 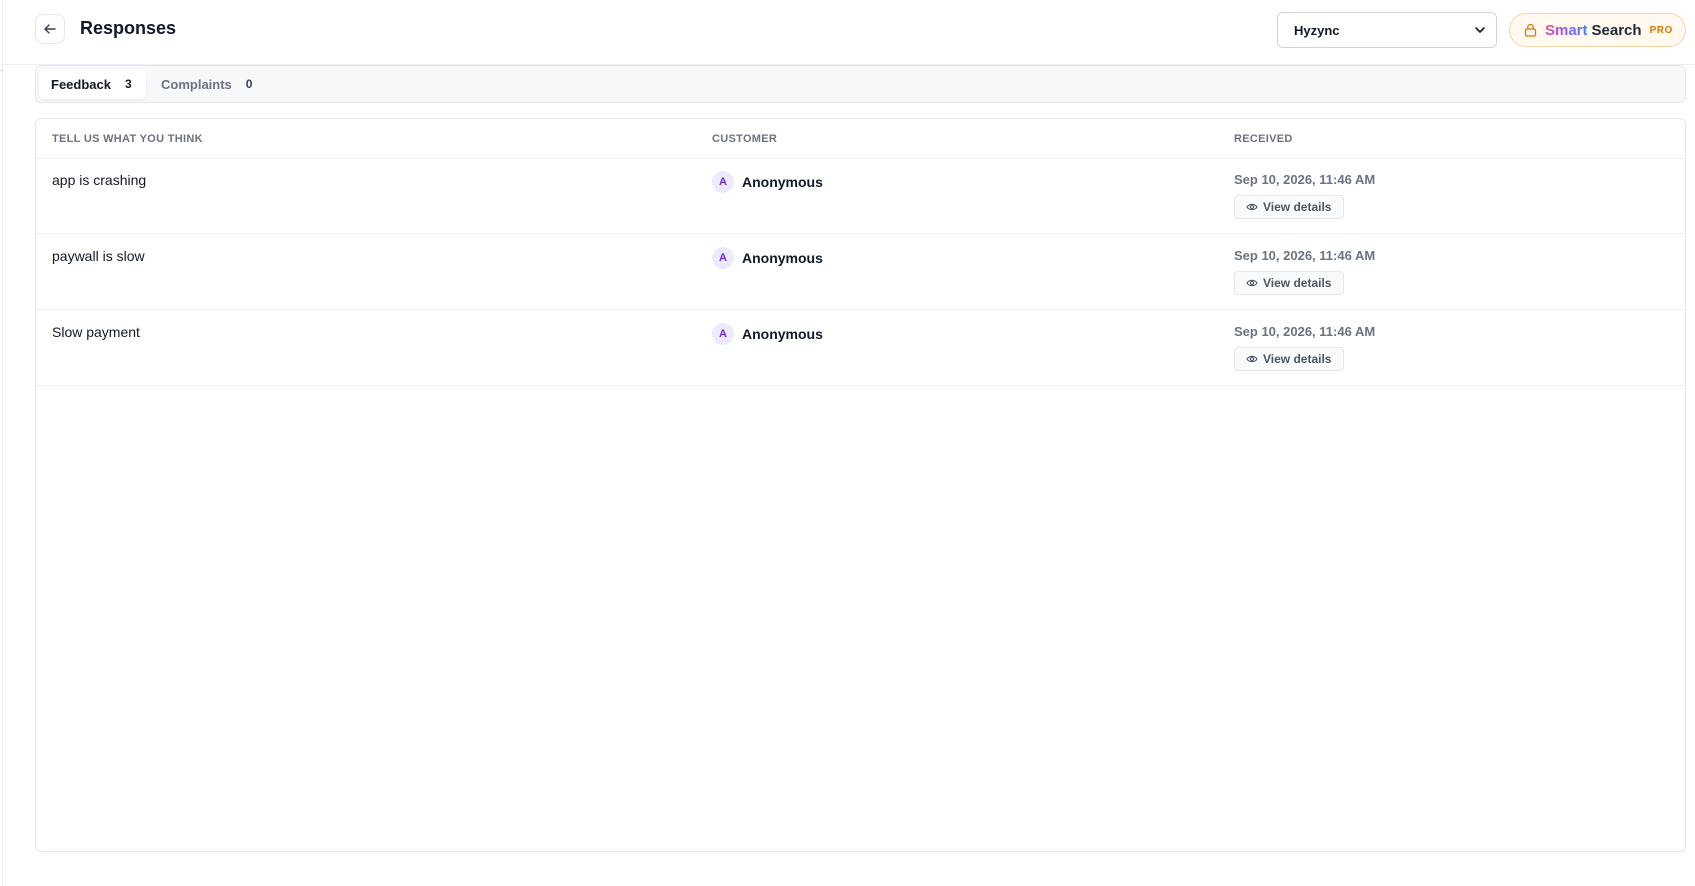 I want to click on tab-feedback-label: Feedback, so click(x=81, y=84).